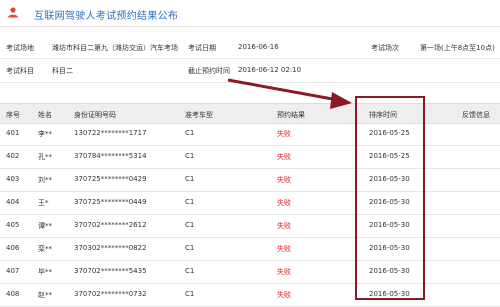 Image resolution: width=500 pixels, height=307 pixels. I want to click on row-name: 谭**, so click(45, 226).